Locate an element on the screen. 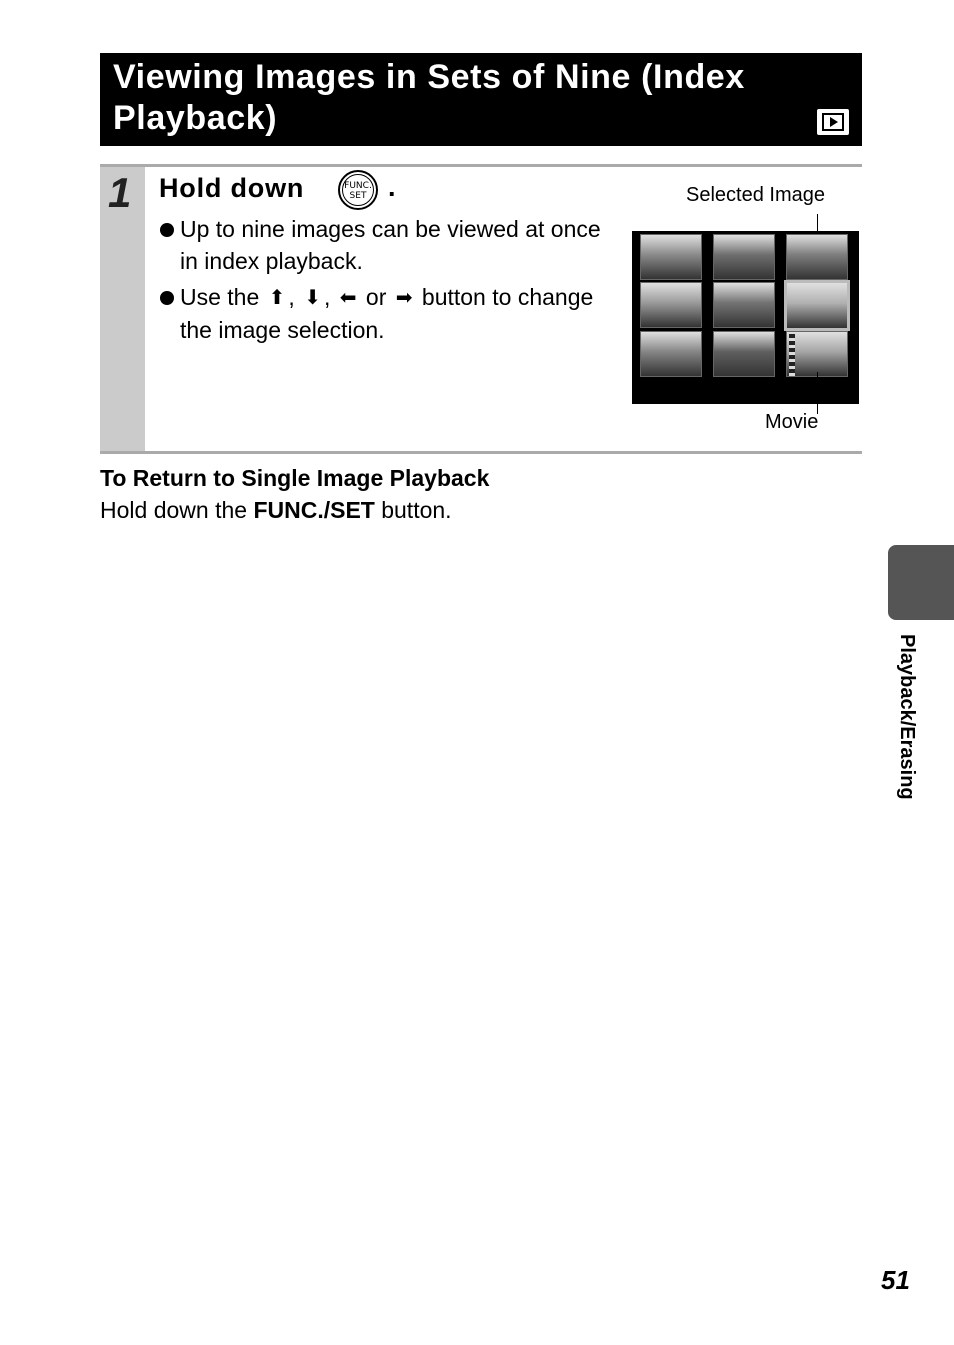 This screenshot has height=1345, width=954. return-instructions: Hold down the FUNC./SET button. is located at coordinates (276, 510).